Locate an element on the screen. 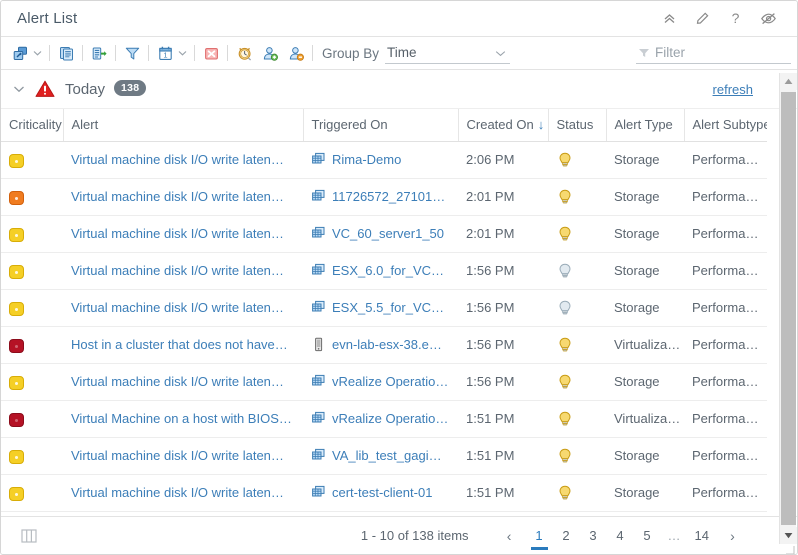 The image size is (798, 555). criticality-critical-icon is located at coordinates (16, 346).